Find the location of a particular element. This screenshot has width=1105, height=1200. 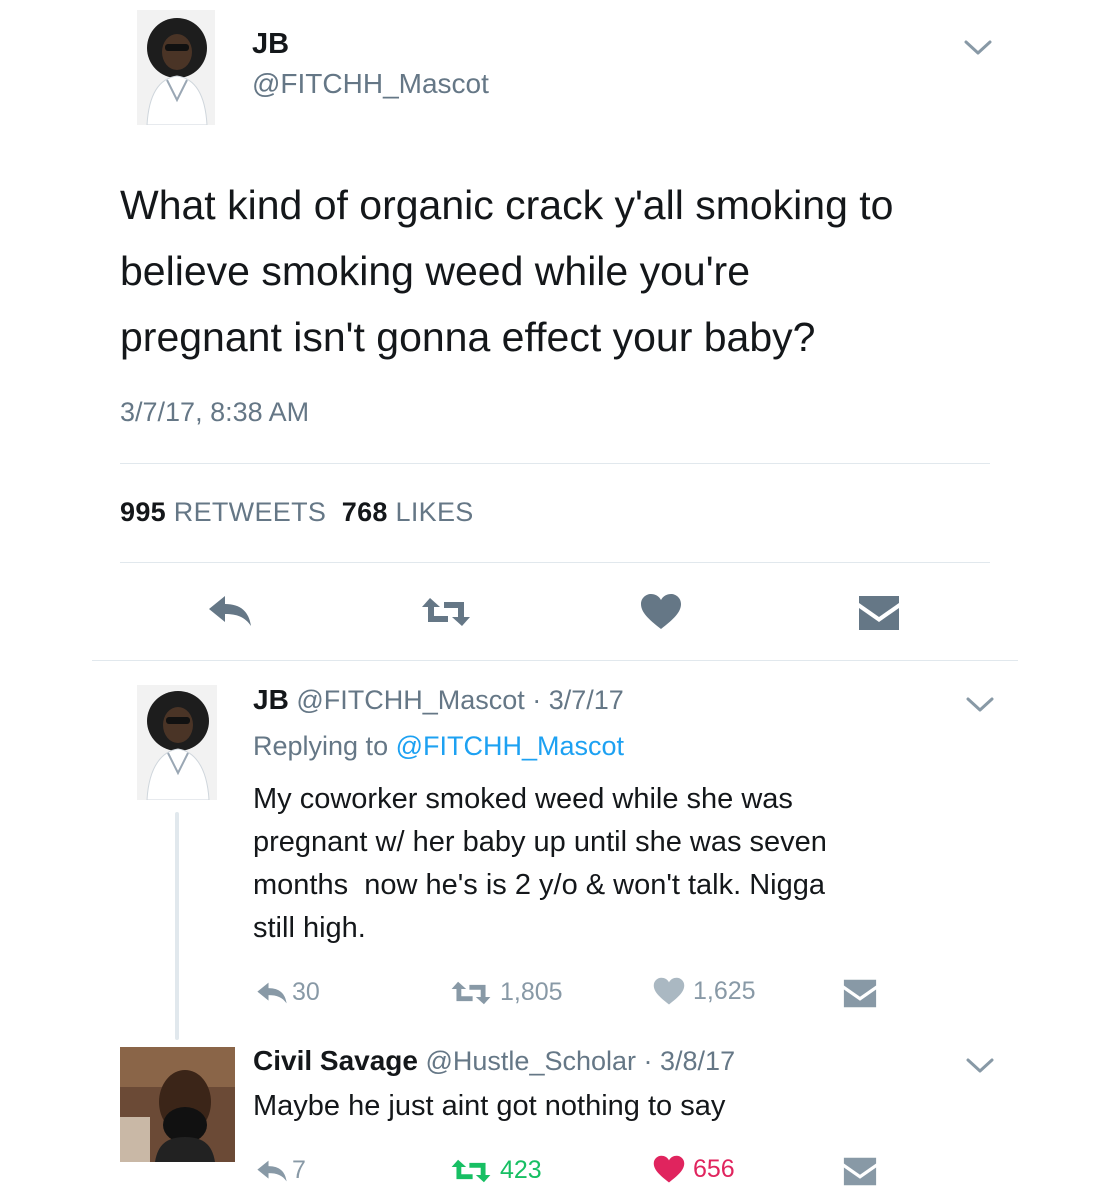

reply-header: Civil Savage @Hustle_Scholar · 3/8/17 is located at coordinates (494, 1061).